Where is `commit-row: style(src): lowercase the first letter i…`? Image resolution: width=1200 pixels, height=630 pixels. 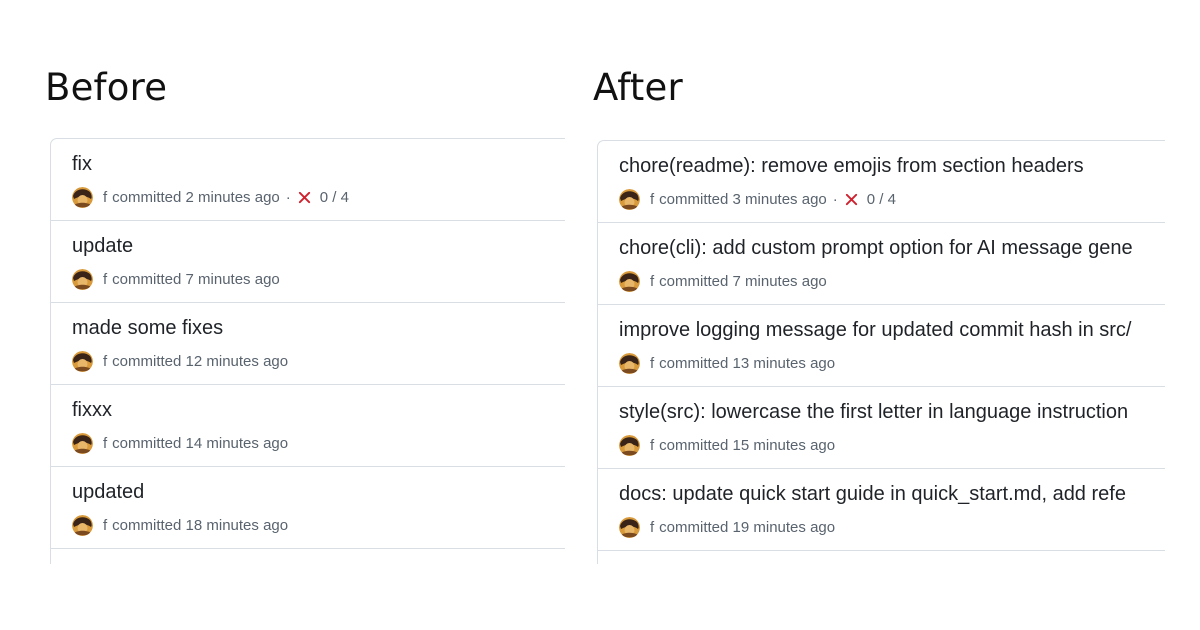 commit-row: style(src): lowercase the first letter i… is located at coordinates (881, 428).